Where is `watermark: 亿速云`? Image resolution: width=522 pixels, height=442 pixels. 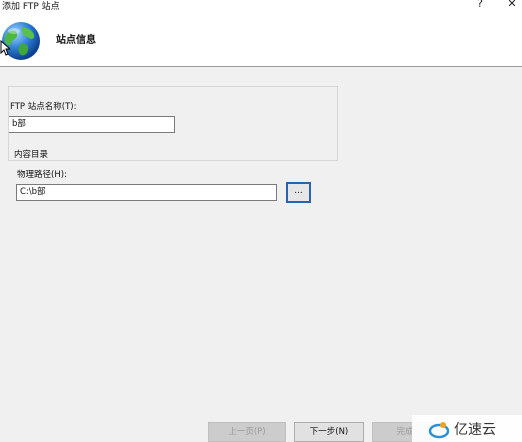
watermark: 亿速云 is located at coordinates (467, 428).